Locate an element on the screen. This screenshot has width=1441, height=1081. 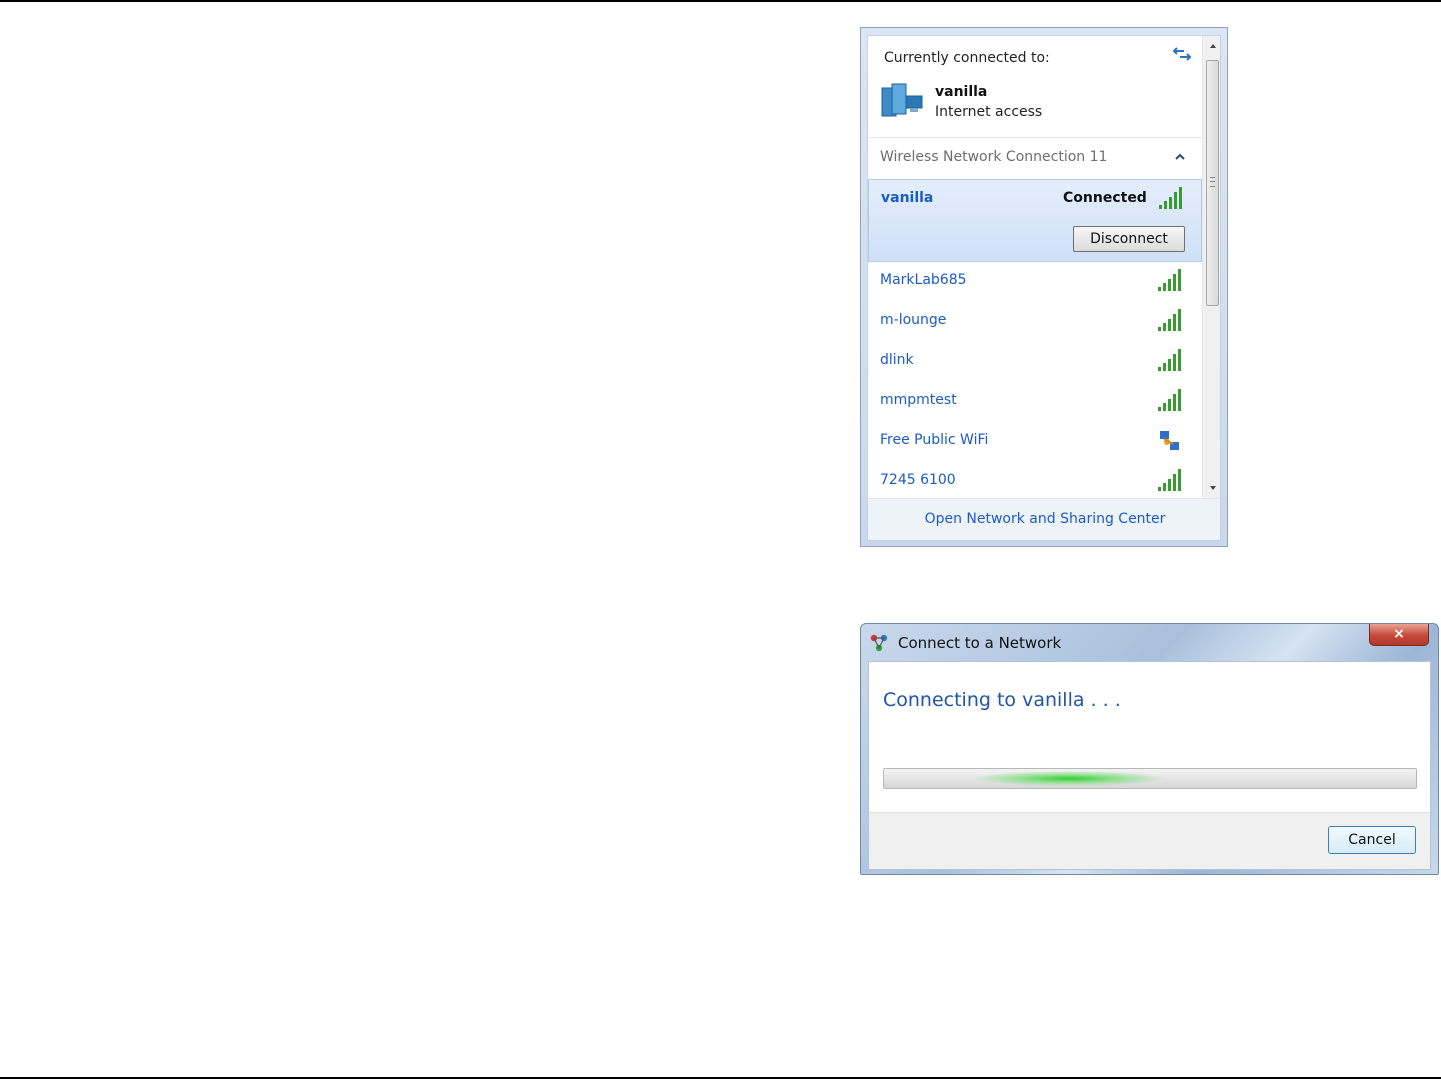
network-row: mmpmtest is located at coordinates (1035, 402).